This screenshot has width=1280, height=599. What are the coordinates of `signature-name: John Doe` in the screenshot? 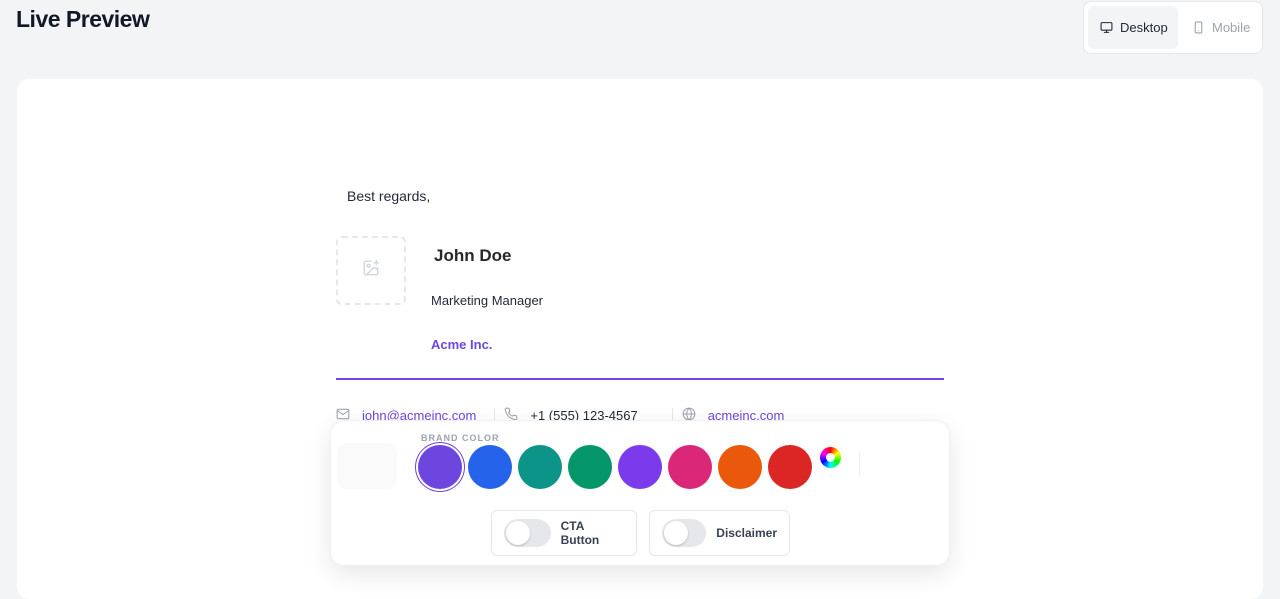 It's located at (473, 255).